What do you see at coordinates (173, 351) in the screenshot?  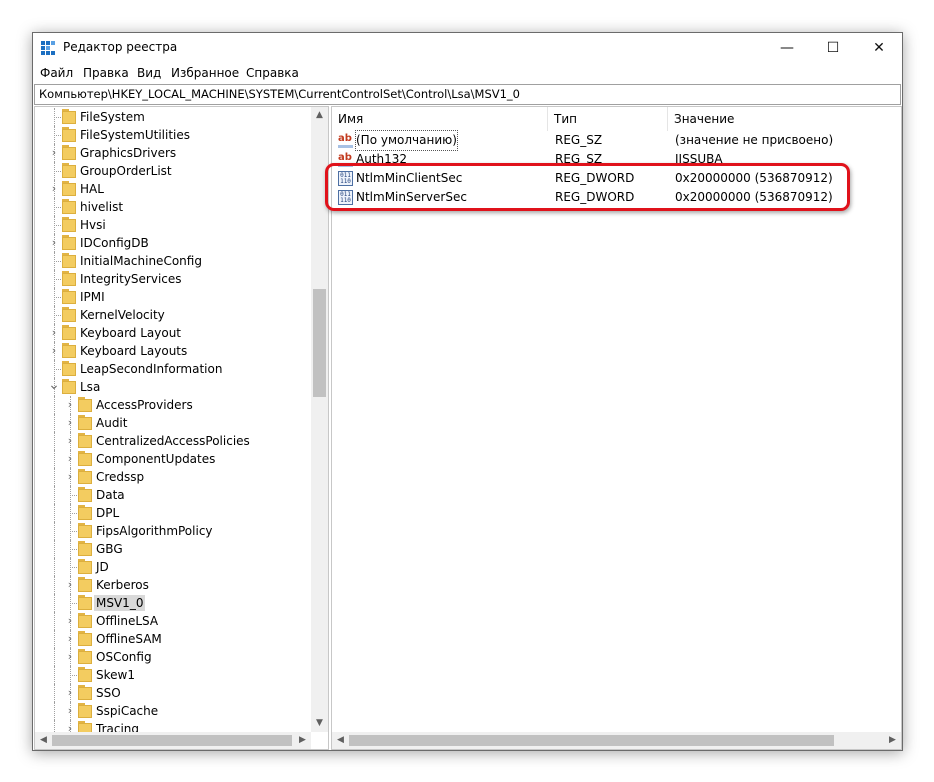 I see `tree-item: › Keyboard Layouts` at bounding box center [173, 351].